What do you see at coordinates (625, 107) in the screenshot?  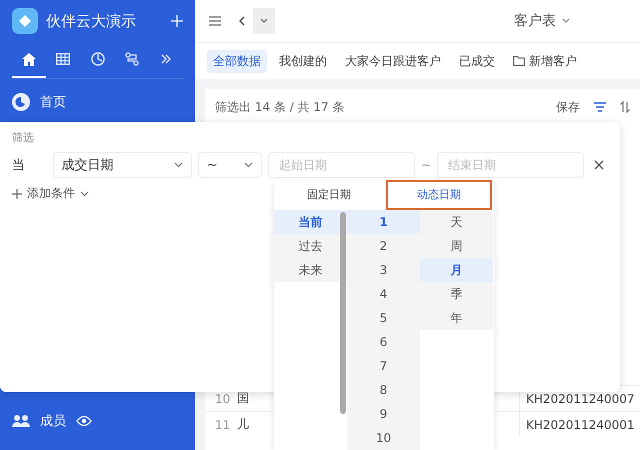 I see `sort-icon` at bounding box center [625, 107].